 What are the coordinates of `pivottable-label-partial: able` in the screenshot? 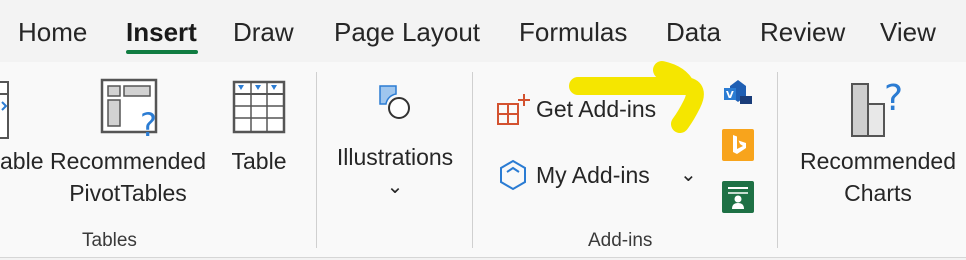 It's located at (22, 161).